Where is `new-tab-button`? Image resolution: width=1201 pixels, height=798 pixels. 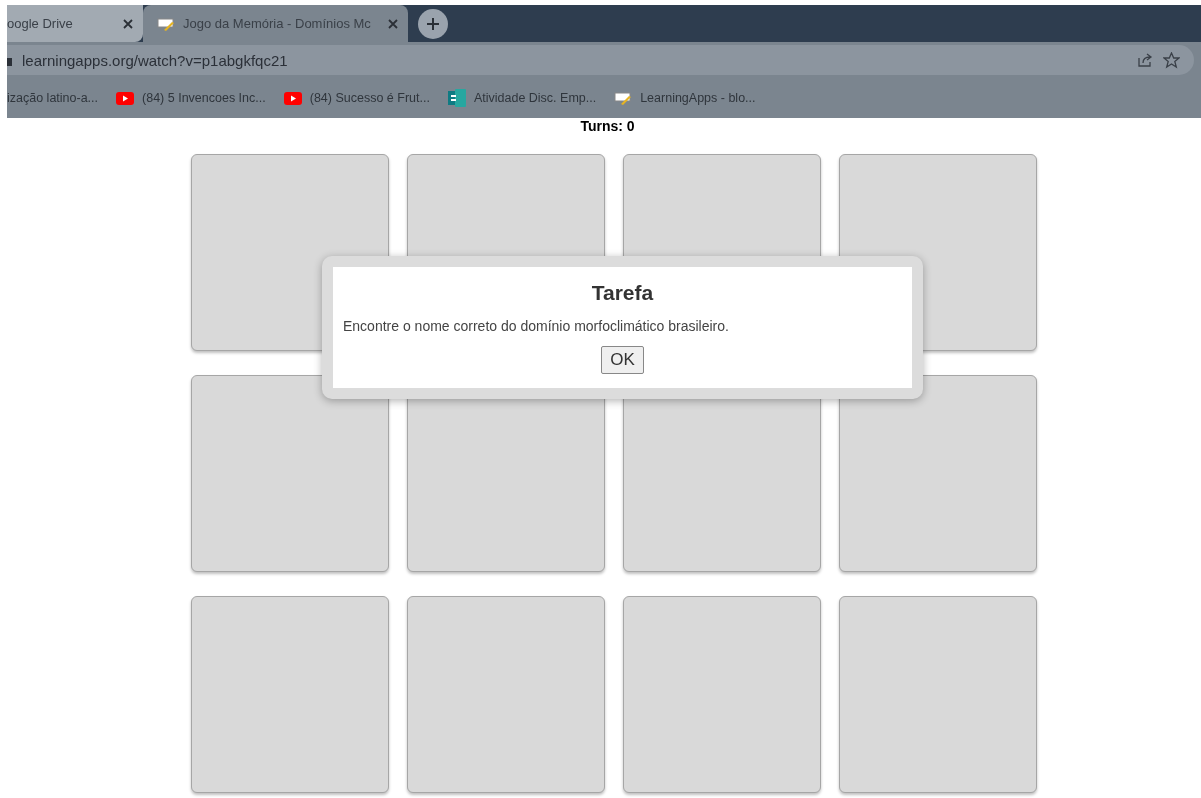
new-tab-button is located at coordinates (433, 24).